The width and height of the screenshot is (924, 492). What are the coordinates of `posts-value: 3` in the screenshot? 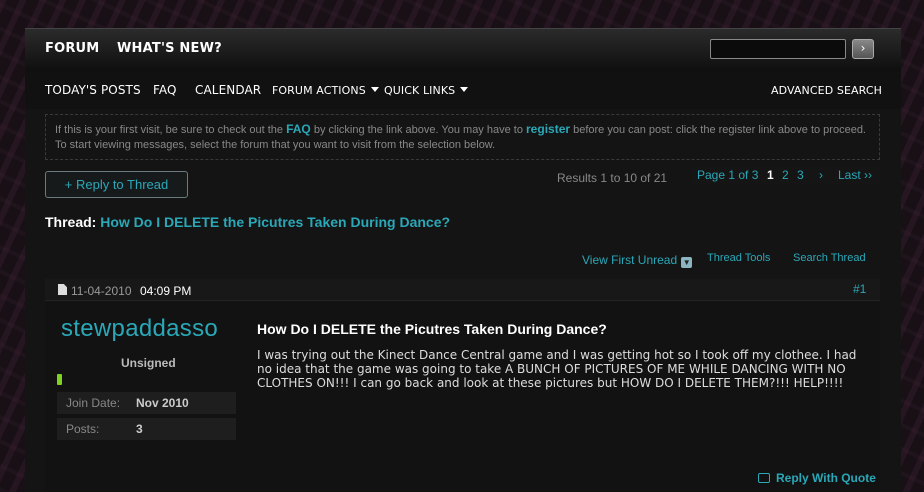 It's located at (139, 429).